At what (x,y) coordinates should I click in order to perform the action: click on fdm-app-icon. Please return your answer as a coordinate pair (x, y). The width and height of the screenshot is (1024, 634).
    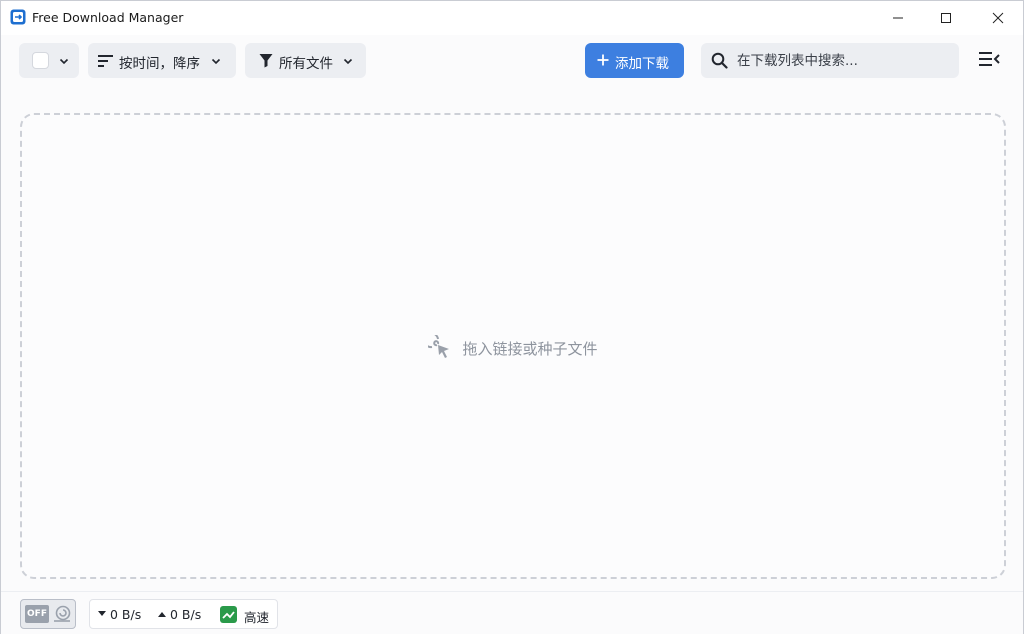
    Looking at the image, I should click on (18, 17).